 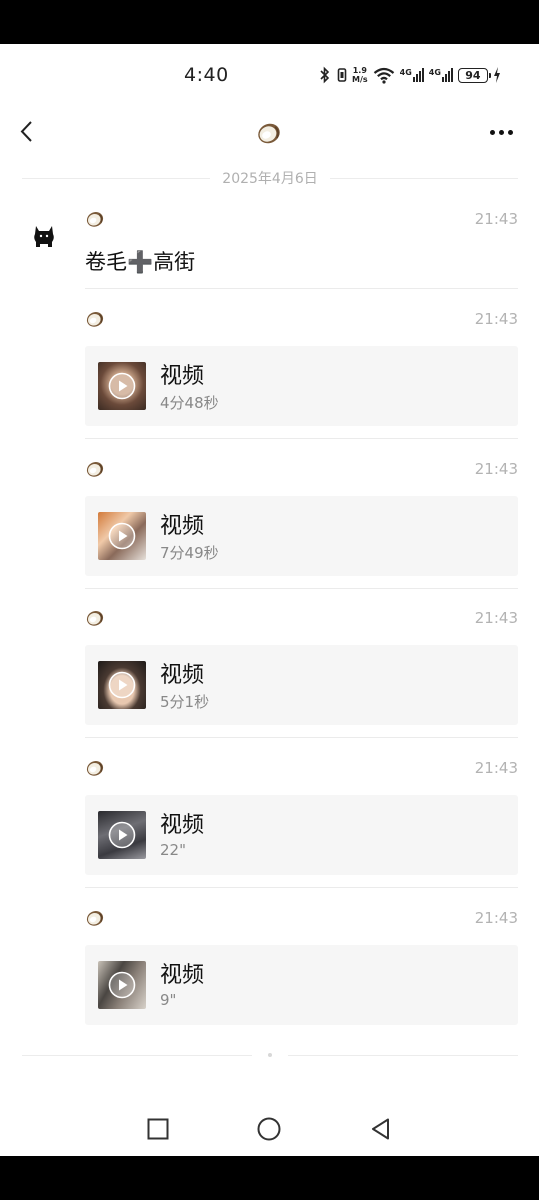 What do you see at coordinates (269, 1178) in the screenshot?
I see `bottom-black-bar` at bounding box center [269, 1178].